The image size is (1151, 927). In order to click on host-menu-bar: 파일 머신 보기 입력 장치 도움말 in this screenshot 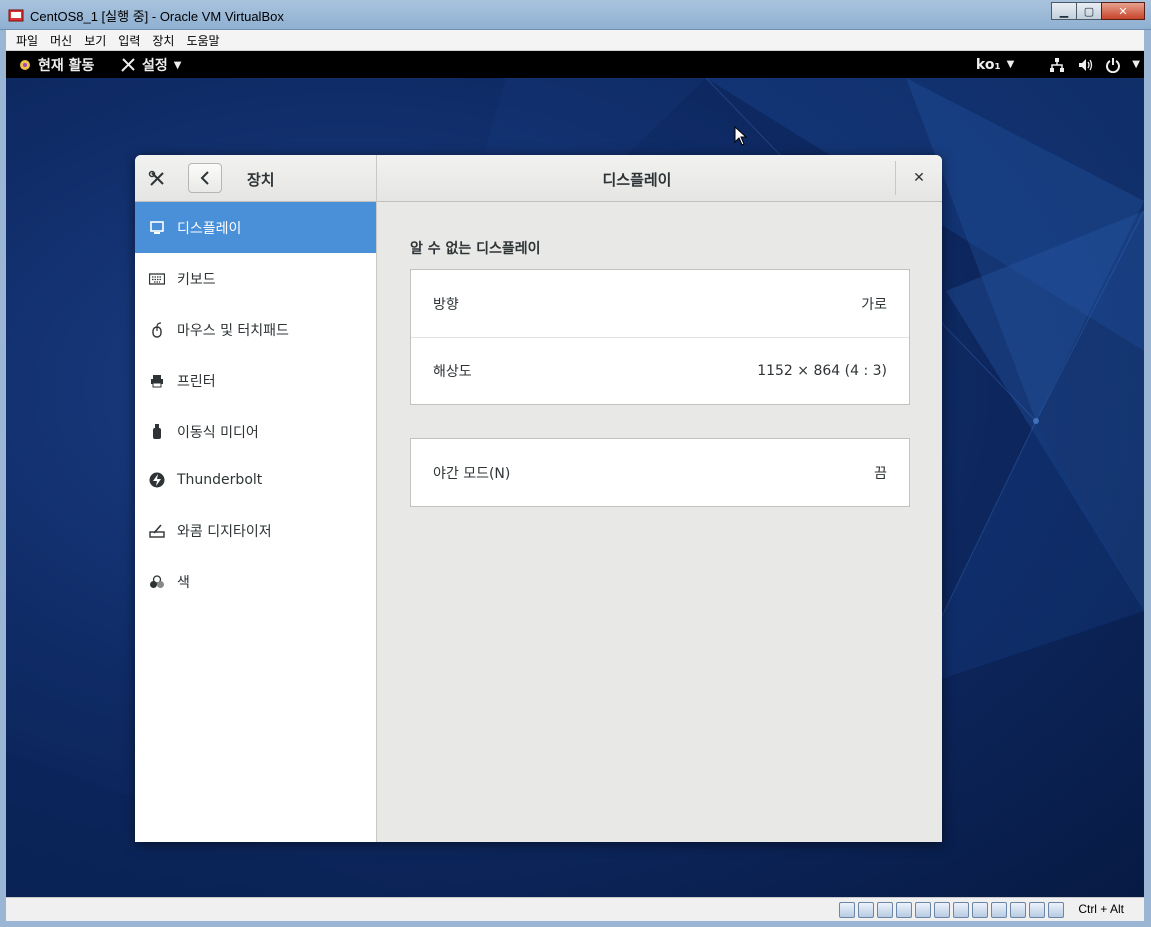, I will do `click(575, 40)`.